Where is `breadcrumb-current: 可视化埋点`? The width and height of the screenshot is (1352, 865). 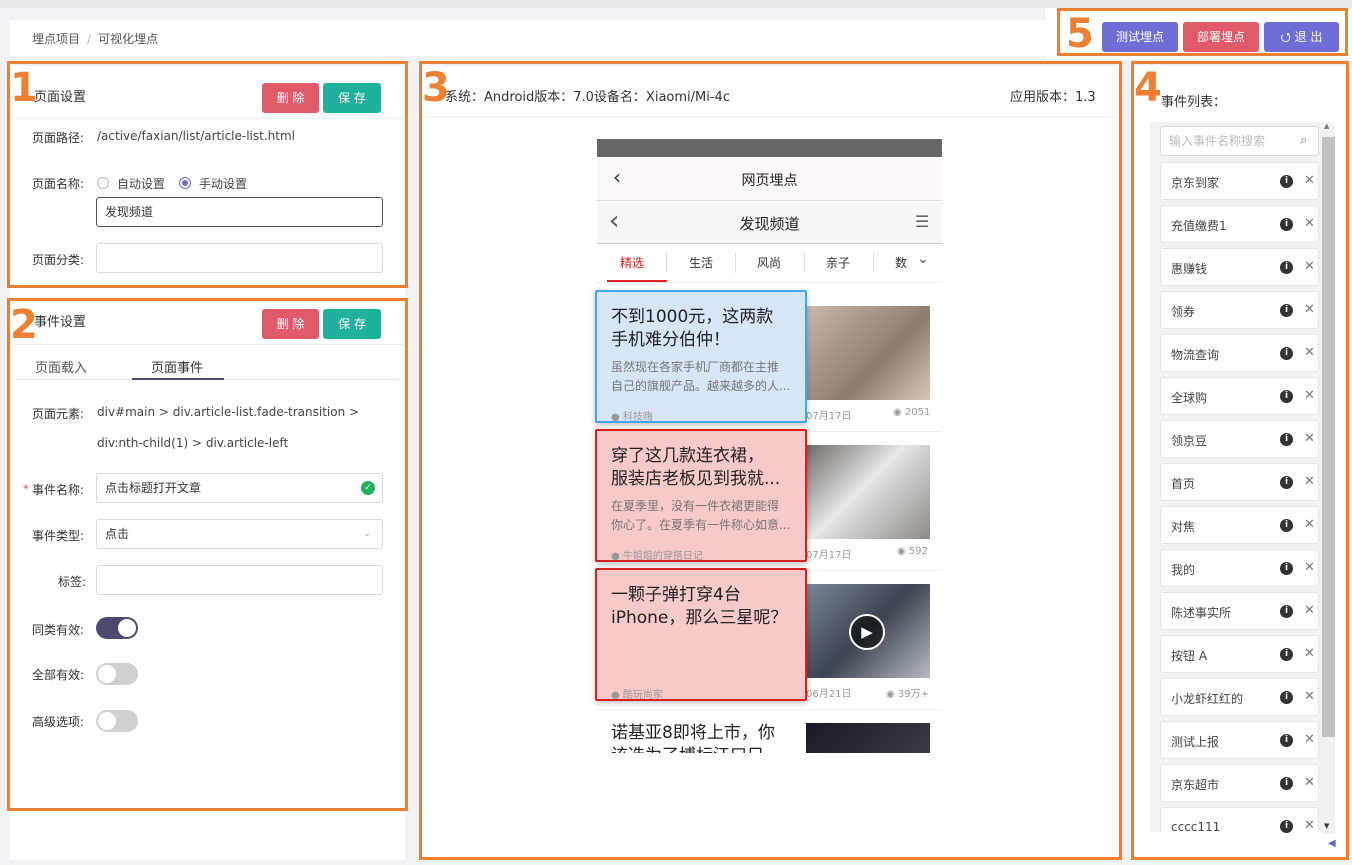 breadcrumb-current: 可视化埋点 is located at coordinates (128, 39).